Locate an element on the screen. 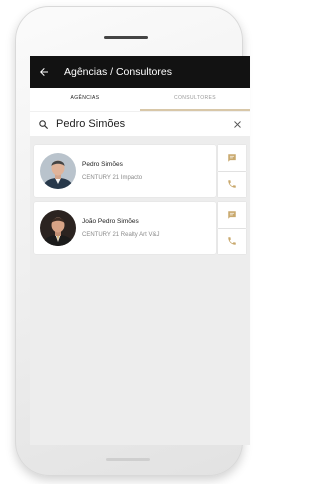 Image resolution: width=320 pixels, height=484 pixels. list-item: Pedro Simões CENTURY 21 Impacto is located at coordinates (142, 171).